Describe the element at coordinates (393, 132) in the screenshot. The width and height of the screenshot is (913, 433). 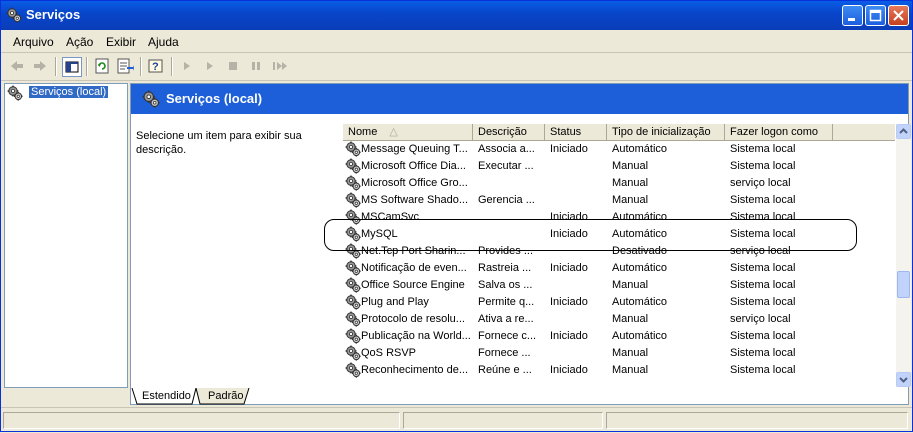
I see `sort-arrow-icon: △` at that location.